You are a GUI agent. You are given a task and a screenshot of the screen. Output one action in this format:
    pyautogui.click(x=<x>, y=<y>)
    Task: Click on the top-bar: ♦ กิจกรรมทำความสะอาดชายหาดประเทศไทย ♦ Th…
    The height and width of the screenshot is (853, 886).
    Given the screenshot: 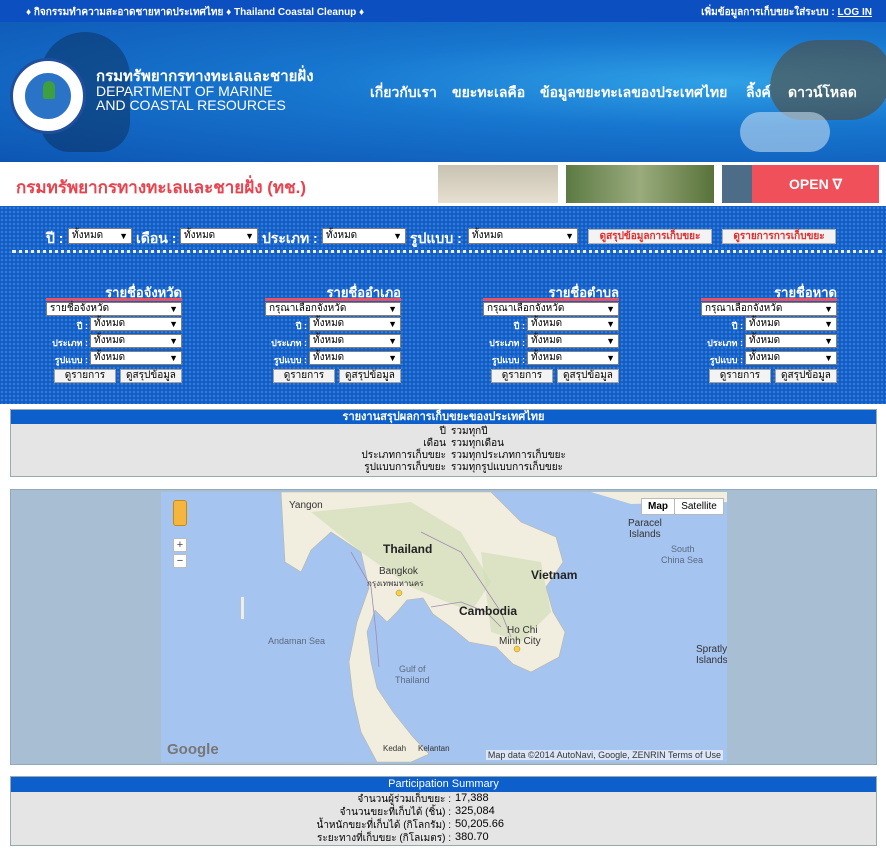 What is the action you would take?
    pyautogui.click(x=443, y=11)
    